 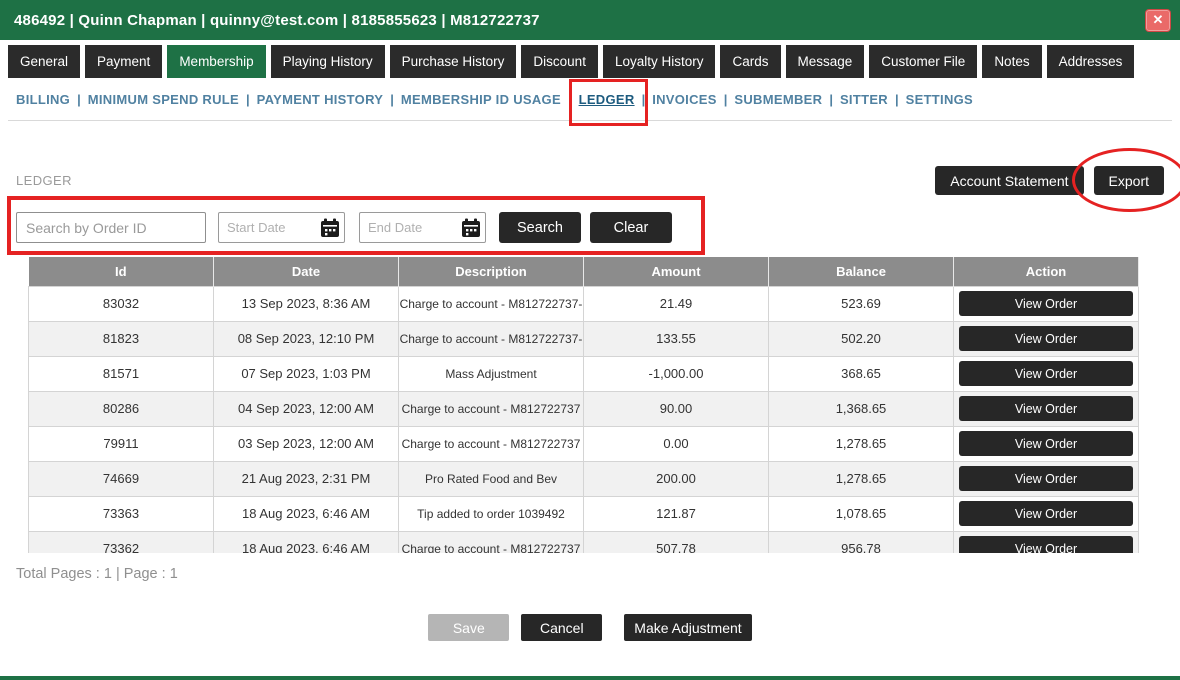 What do you see at coordinates (1009, 180) in the screenshot?
I see `account-statement-button: Account Statement` at bounding box center [1009, 180].